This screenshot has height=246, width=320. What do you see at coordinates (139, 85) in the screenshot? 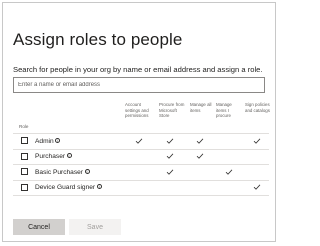
I see `search-input` at bounding box center [139, 85].